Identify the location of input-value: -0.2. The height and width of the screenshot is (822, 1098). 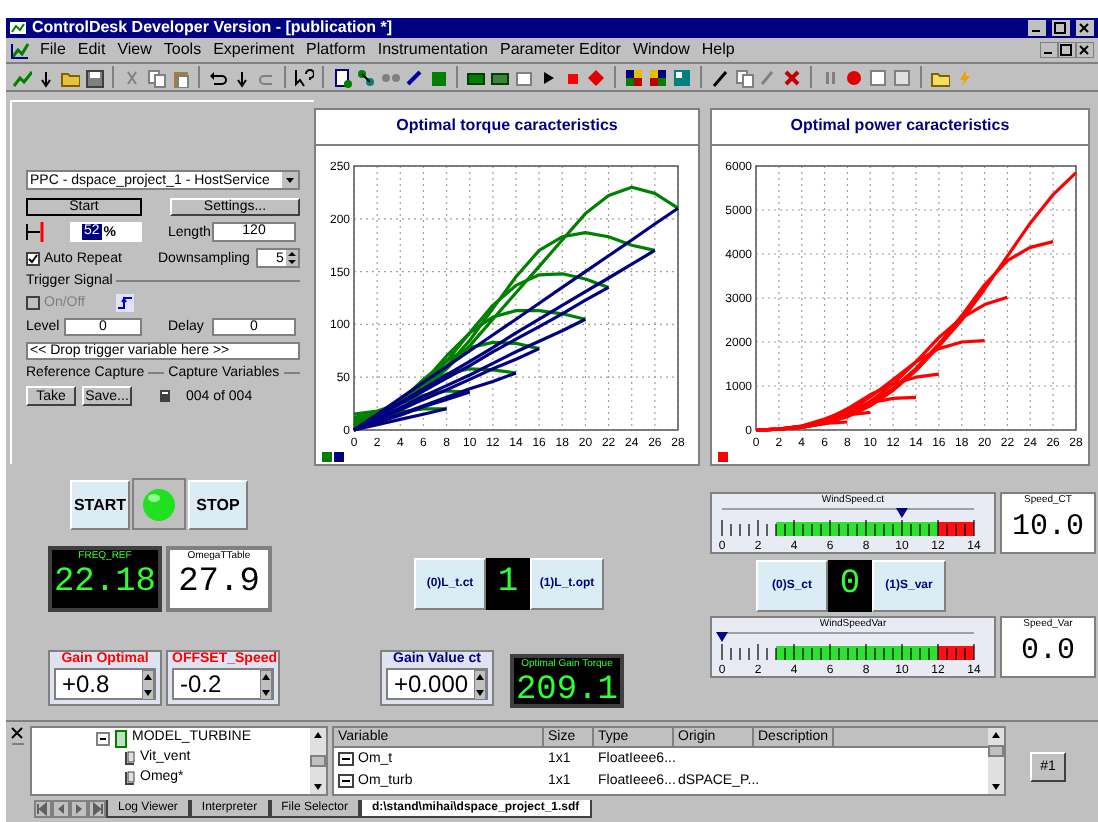
(201, 684).